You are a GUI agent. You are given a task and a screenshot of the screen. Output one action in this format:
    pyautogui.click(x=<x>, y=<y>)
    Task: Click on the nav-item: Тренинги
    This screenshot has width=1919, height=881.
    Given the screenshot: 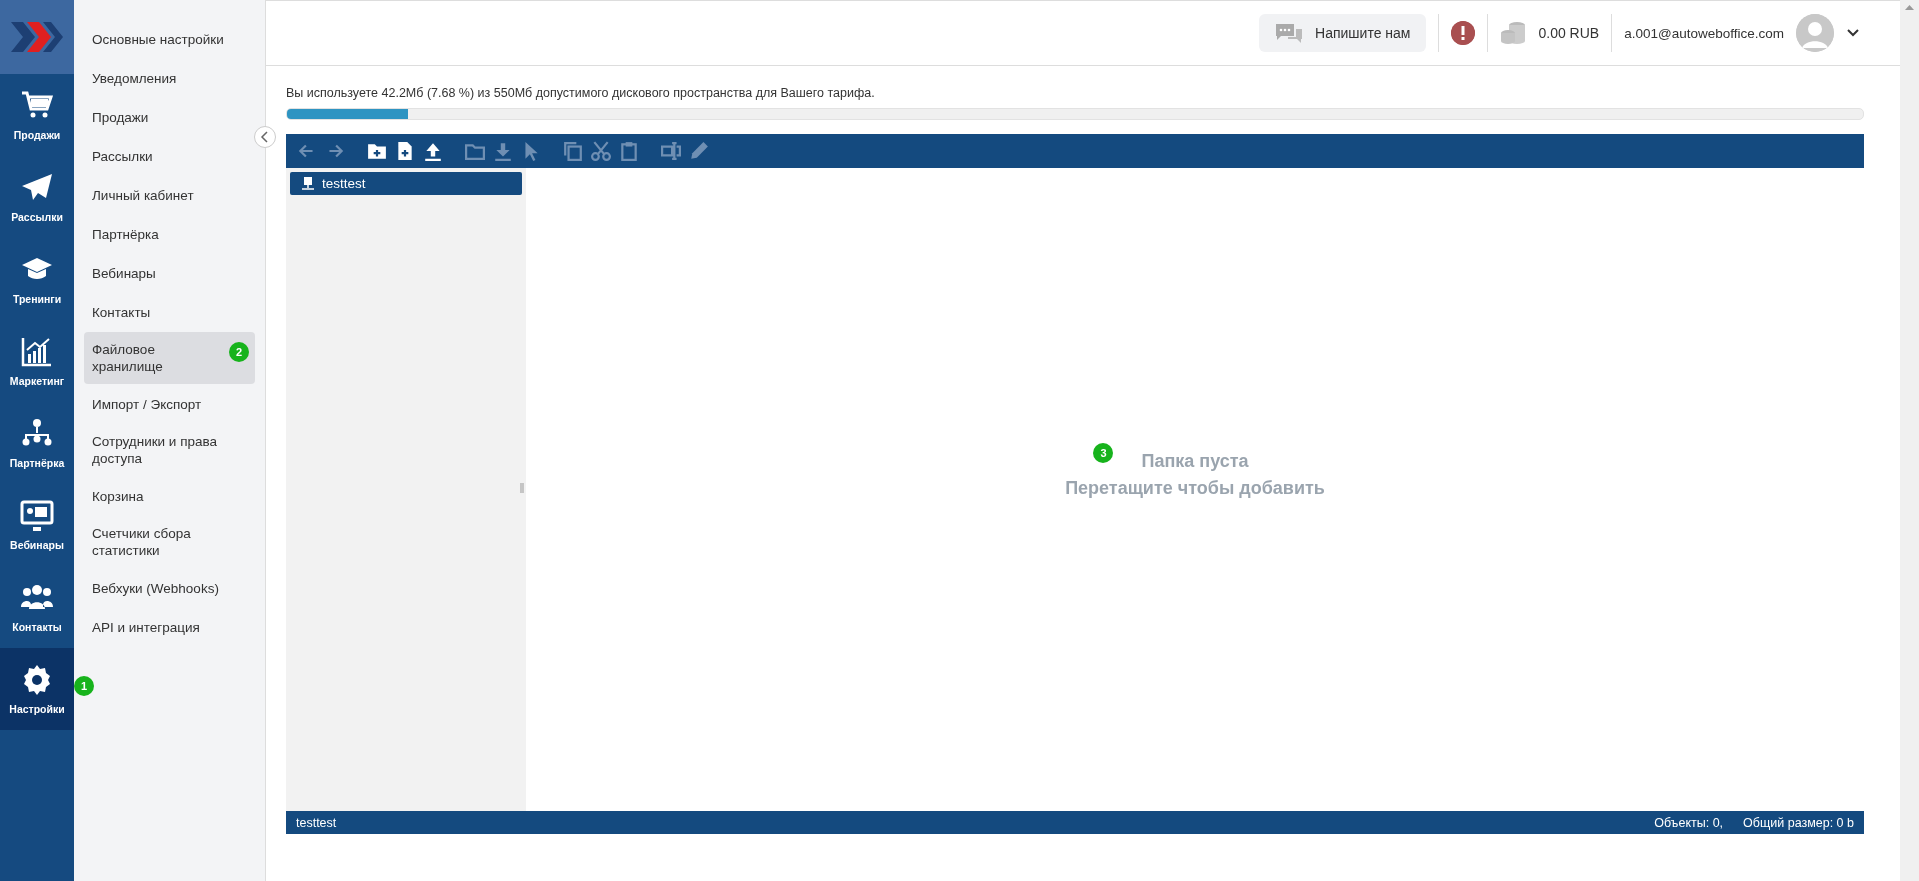 What is the action you would take?
    pyautogui.click(x=37, y=279)
    